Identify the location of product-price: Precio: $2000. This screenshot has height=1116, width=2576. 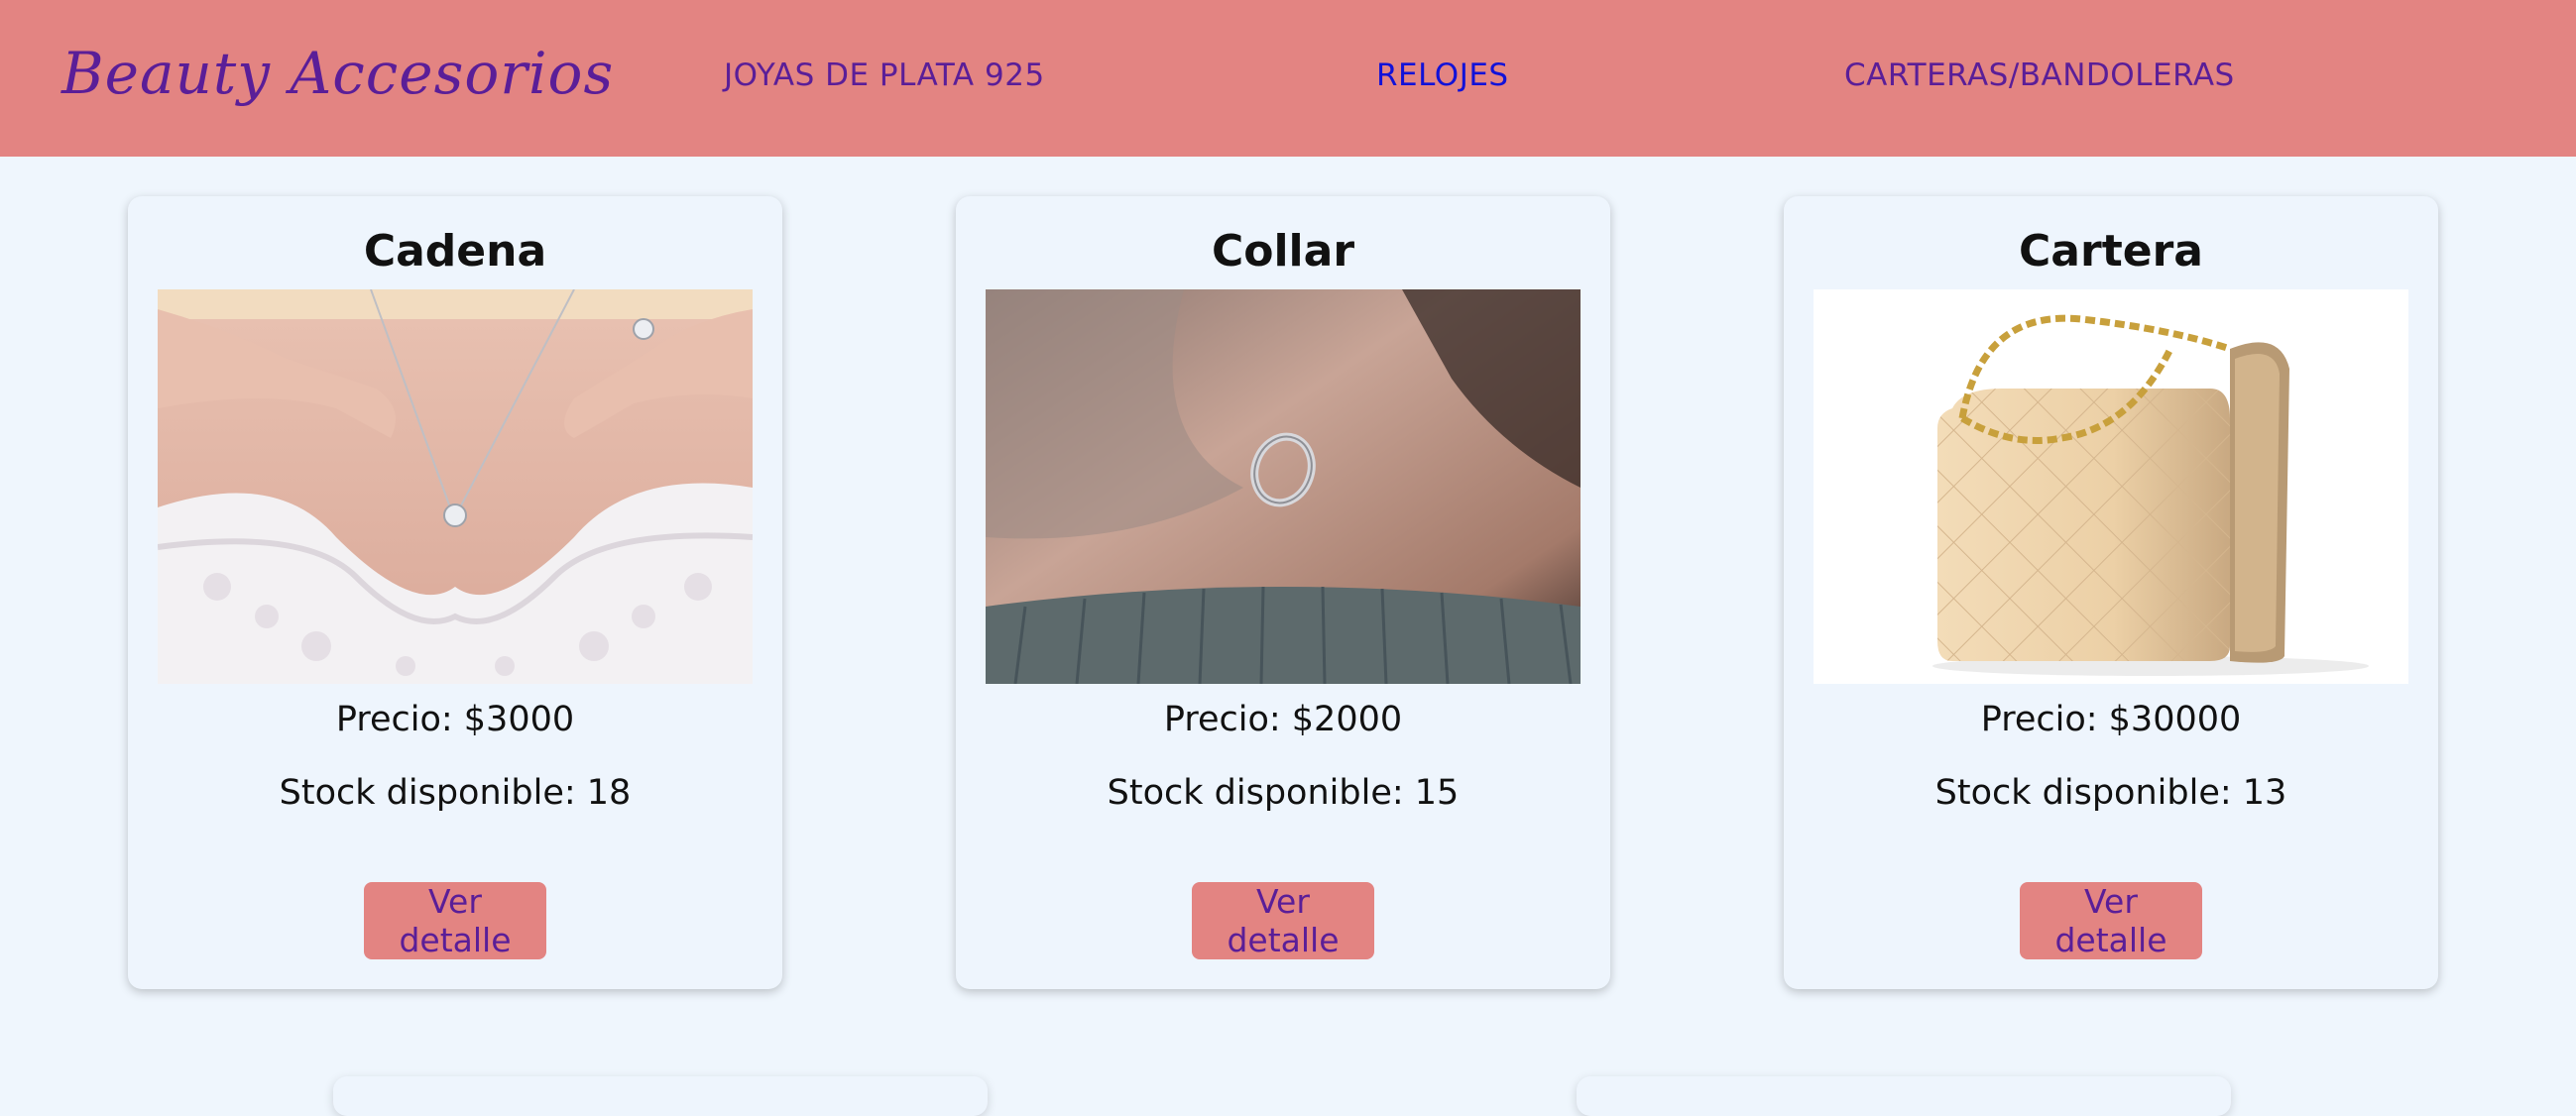
(1283, 719).